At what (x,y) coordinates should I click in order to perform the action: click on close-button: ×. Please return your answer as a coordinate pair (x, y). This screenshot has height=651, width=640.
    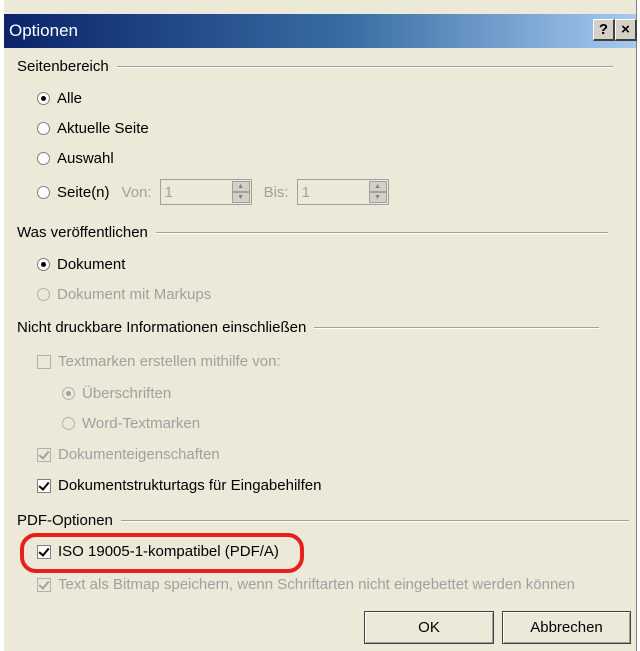
    Looking at the image, I should click on (626, 30).